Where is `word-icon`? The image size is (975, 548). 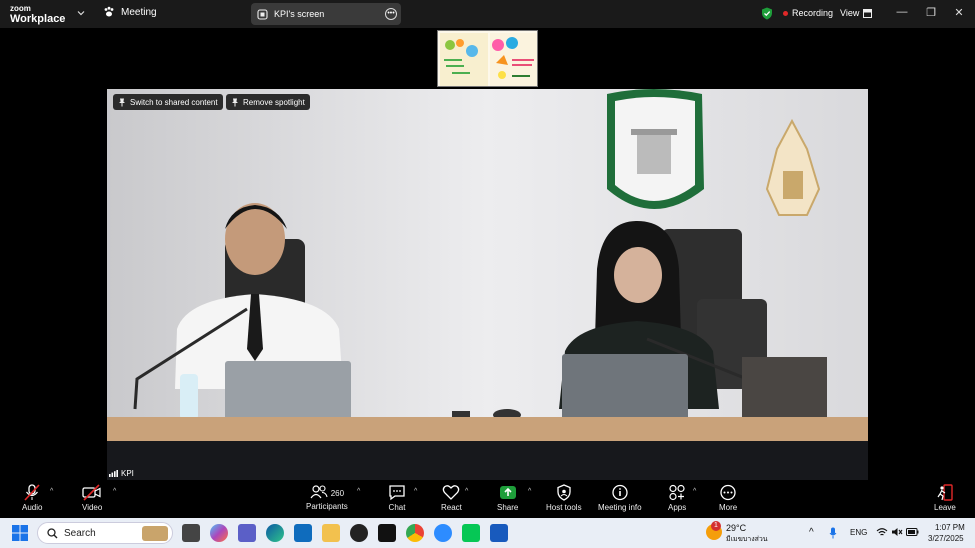
word-icon is located at coordinates (499, 533).